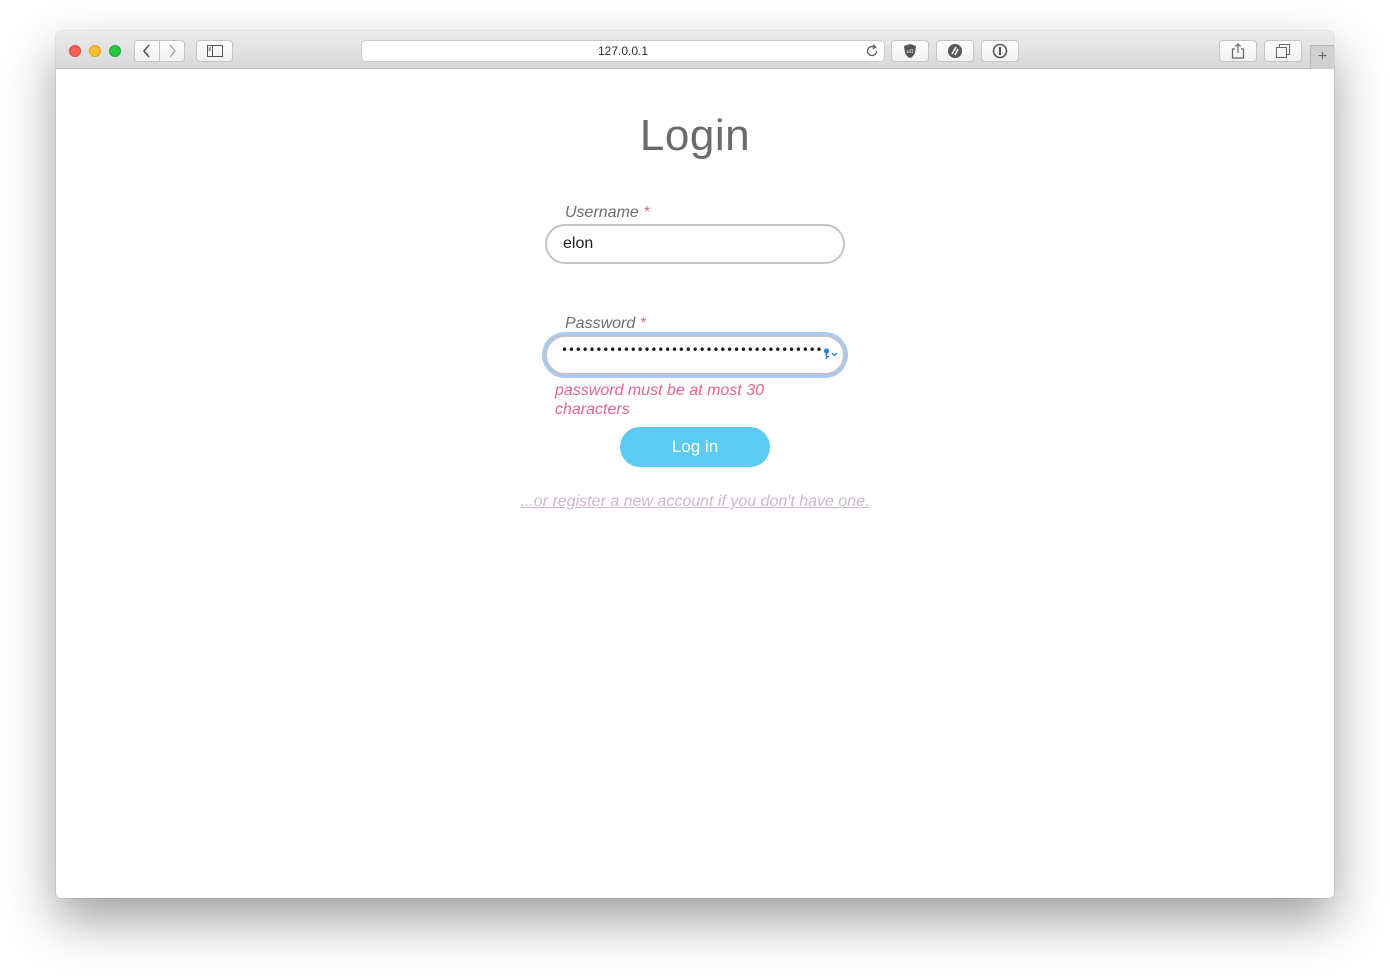  I want to click on username-label: Username *, so click(607, 213).